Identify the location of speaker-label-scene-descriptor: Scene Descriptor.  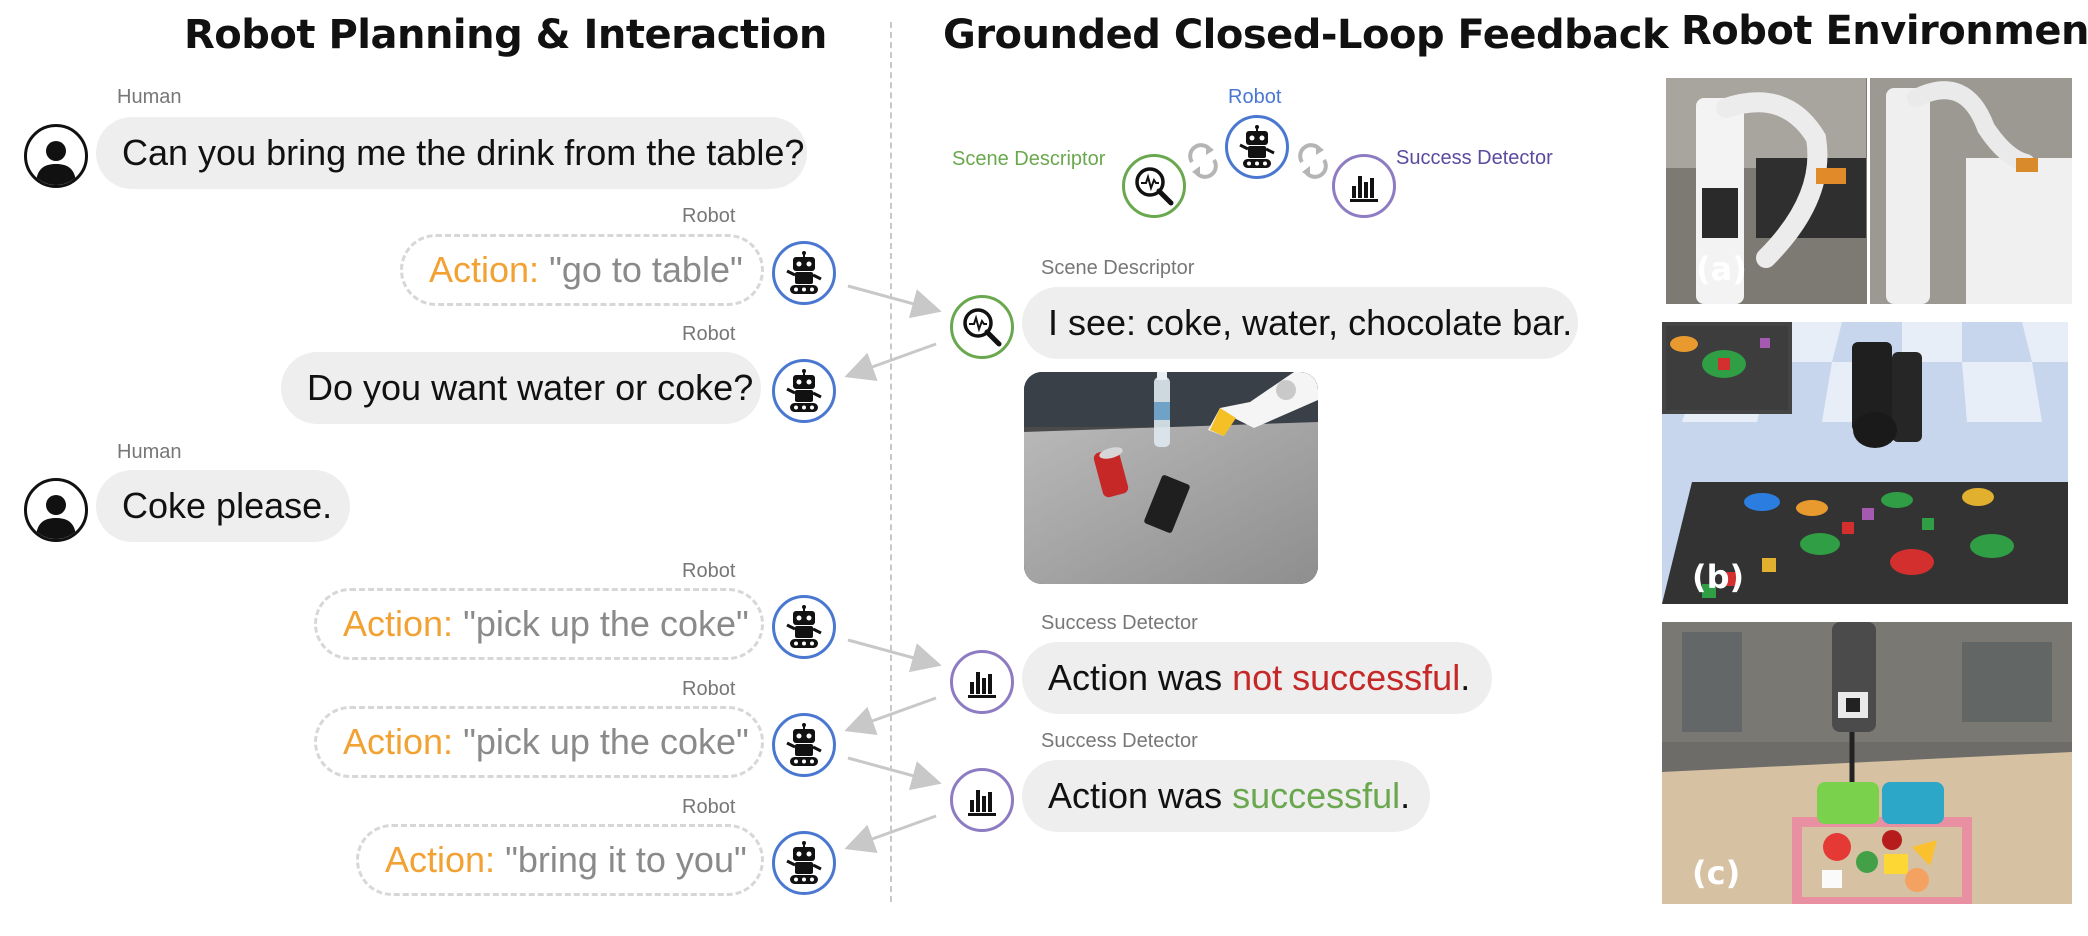
(1118, 268).